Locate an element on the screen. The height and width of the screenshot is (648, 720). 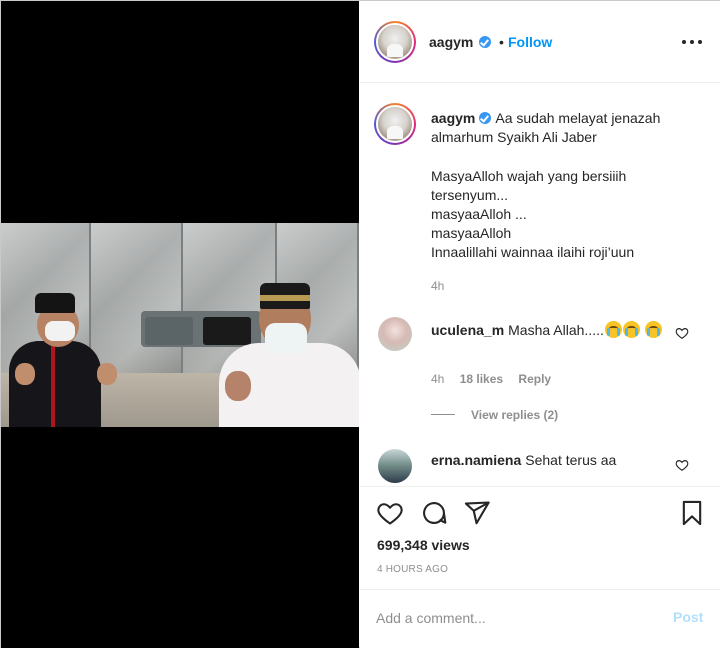
view-replies-button: View replies (2) is located at coordinates (494, 415).